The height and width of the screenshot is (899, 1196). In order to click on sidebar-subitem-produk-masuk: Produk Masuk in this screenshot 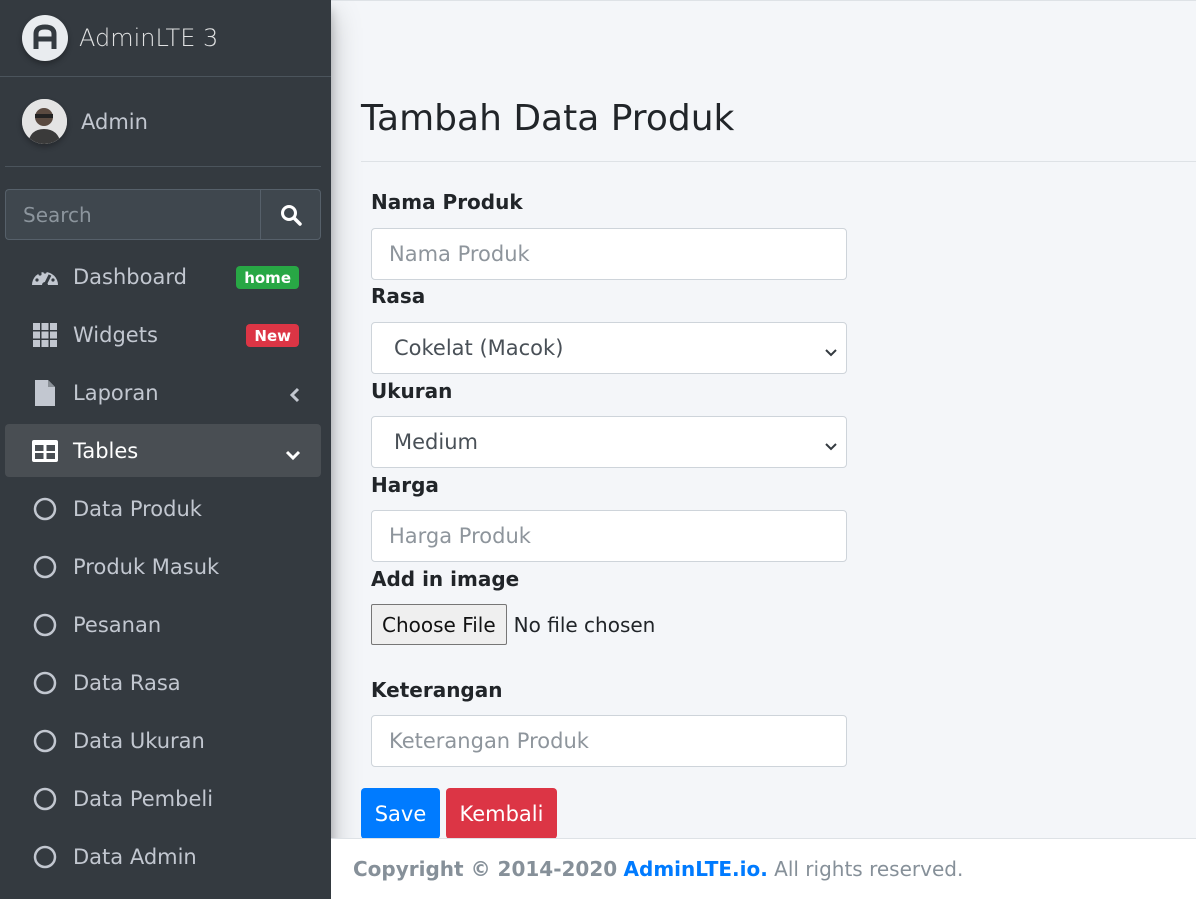, I will do `click(163, 566)`.